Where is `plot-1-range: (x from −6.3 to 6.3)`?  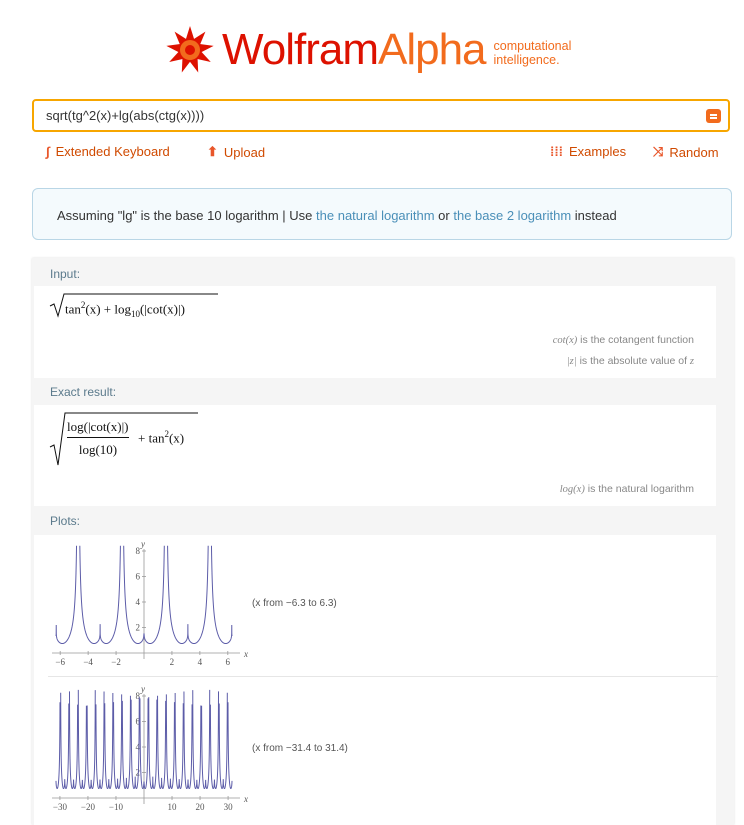 plot-1-range: (x from −6.3 to 6.3) is located at coordinates (294, 603).